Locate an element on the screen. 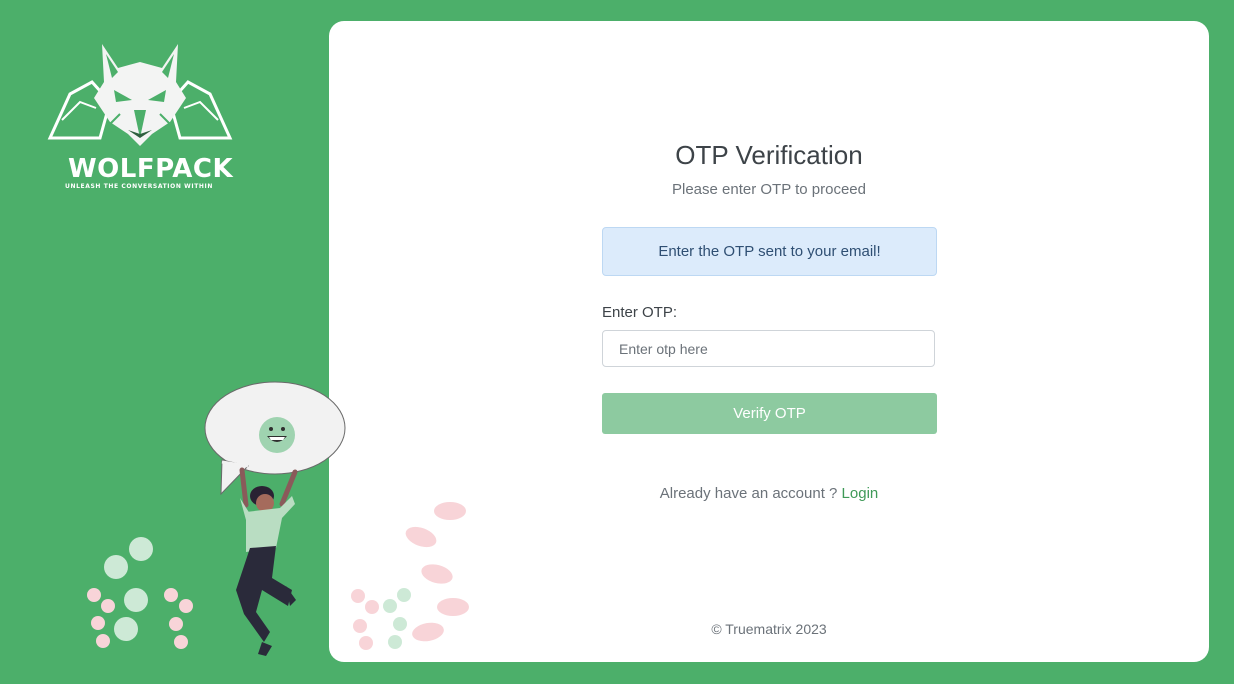  info-alert: Enter the OTP sent to your email! is located at coordinates (769, 251).